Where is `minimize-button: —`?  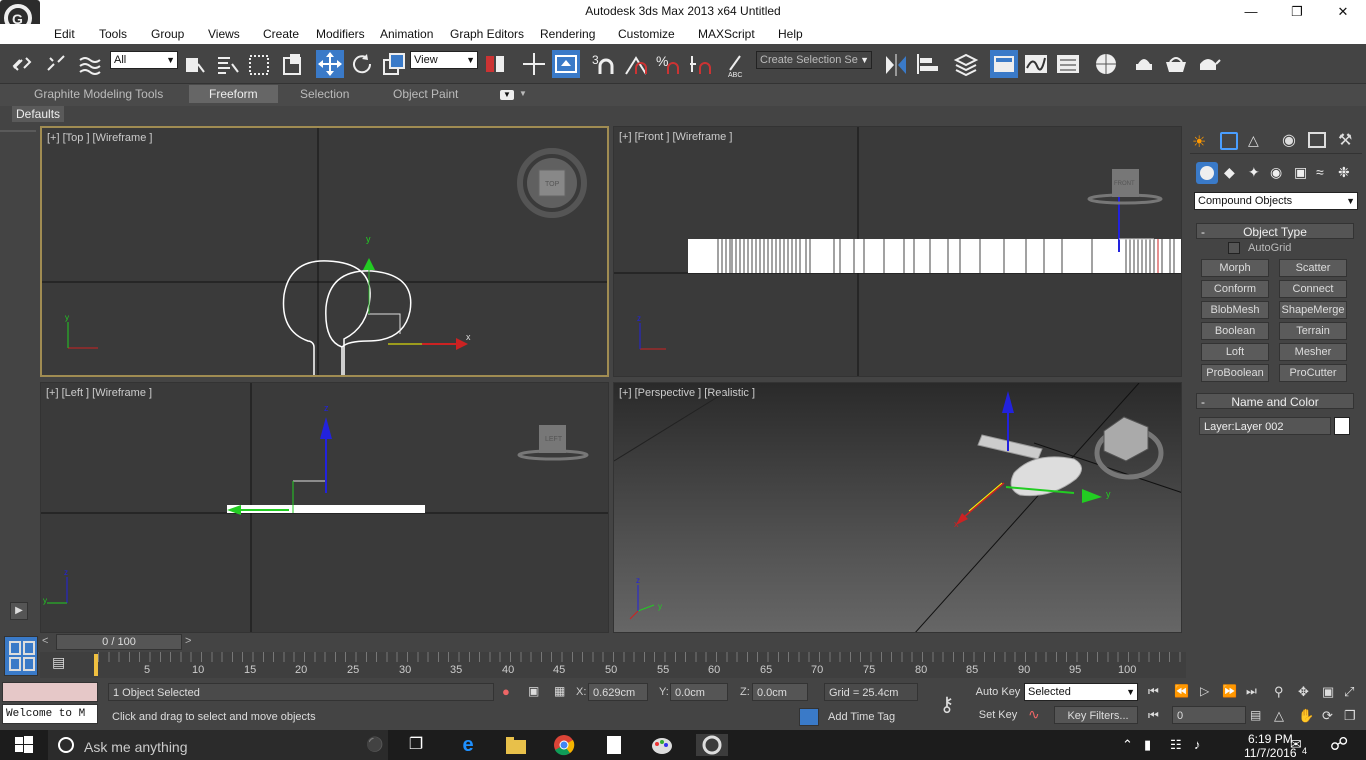
minimize-button: — is located at coordinates (1251, 12).